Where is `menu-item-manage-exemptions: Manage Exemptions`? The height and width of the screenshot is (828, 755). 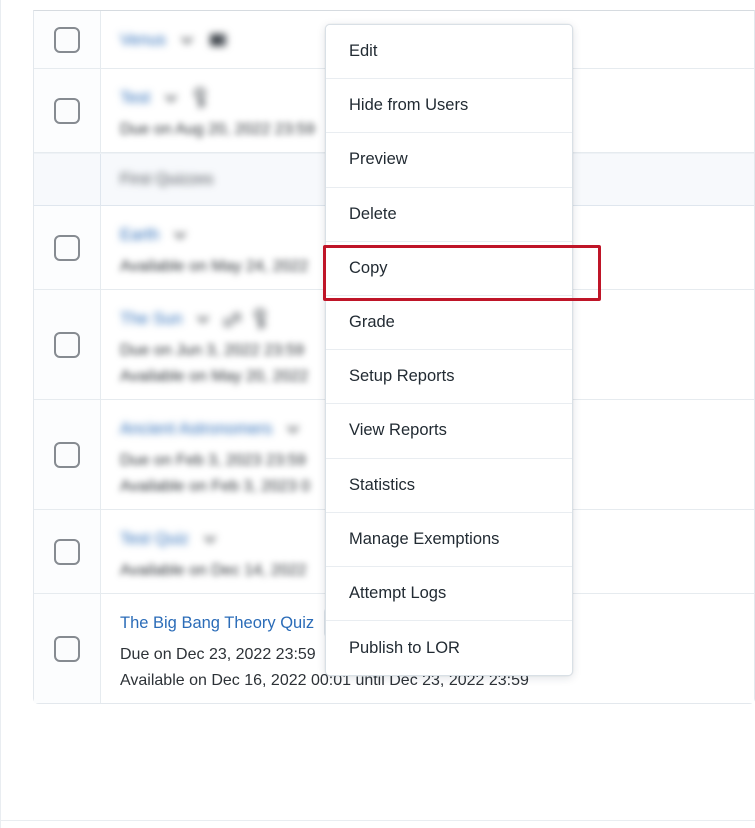
menu-item-manage-exemptions: Manage Exemptions is located at coordinates (449, 539).